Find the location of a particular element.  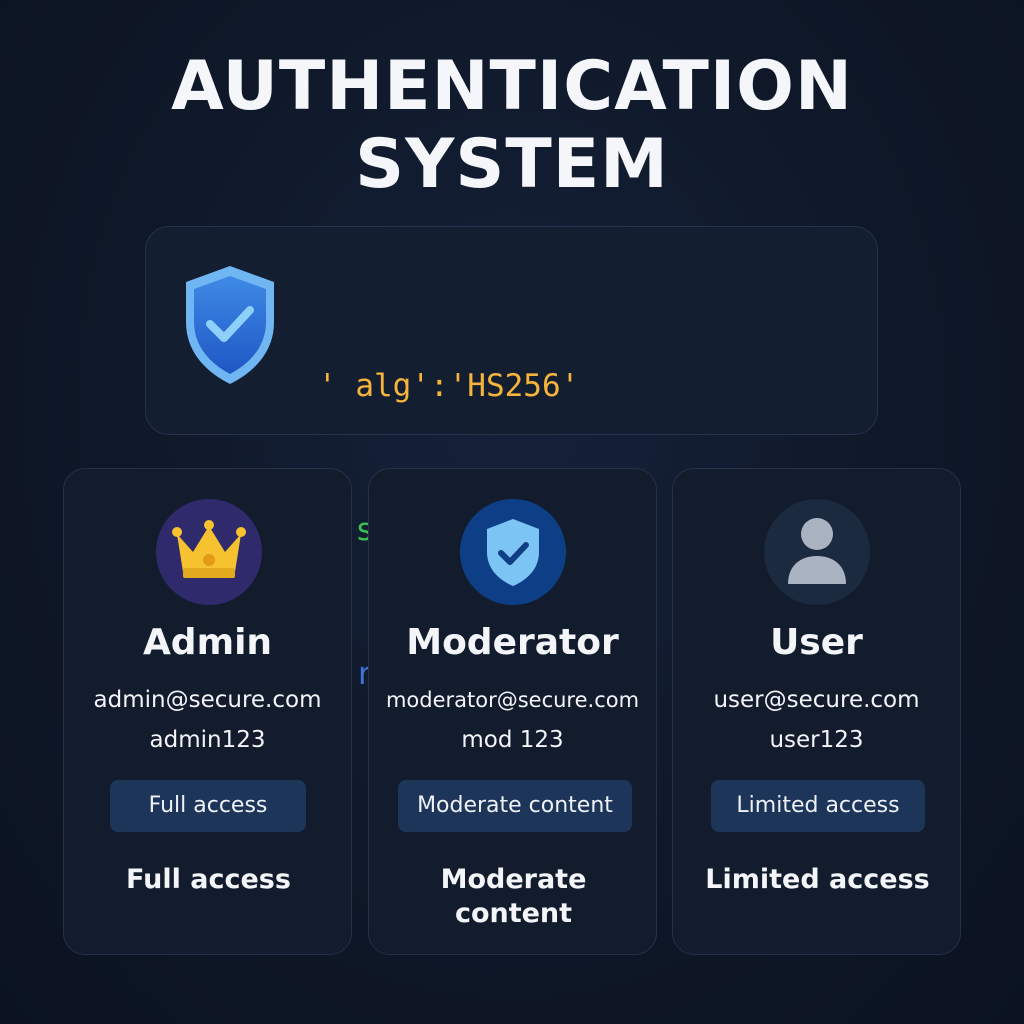

role-name: Moderator is located at coordinates (512, 642).